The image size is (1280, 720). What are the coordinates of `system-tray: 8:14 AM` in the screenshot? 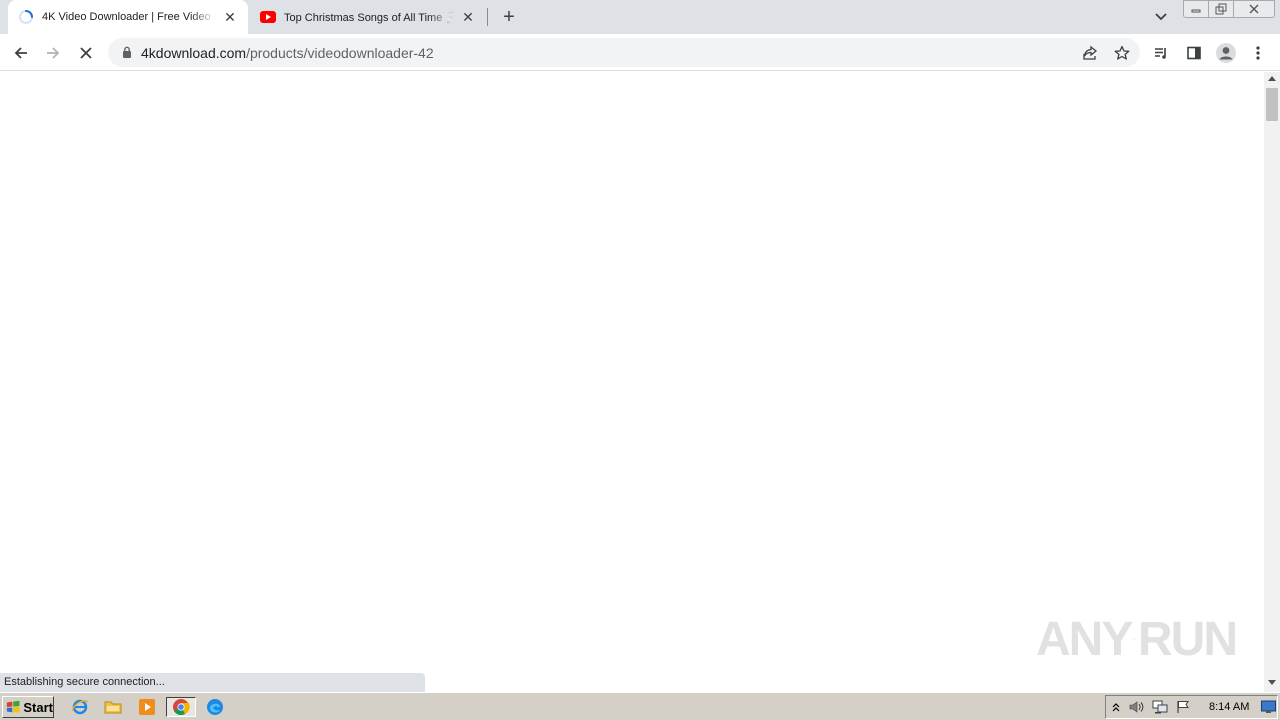 It's located at (1191, 707).